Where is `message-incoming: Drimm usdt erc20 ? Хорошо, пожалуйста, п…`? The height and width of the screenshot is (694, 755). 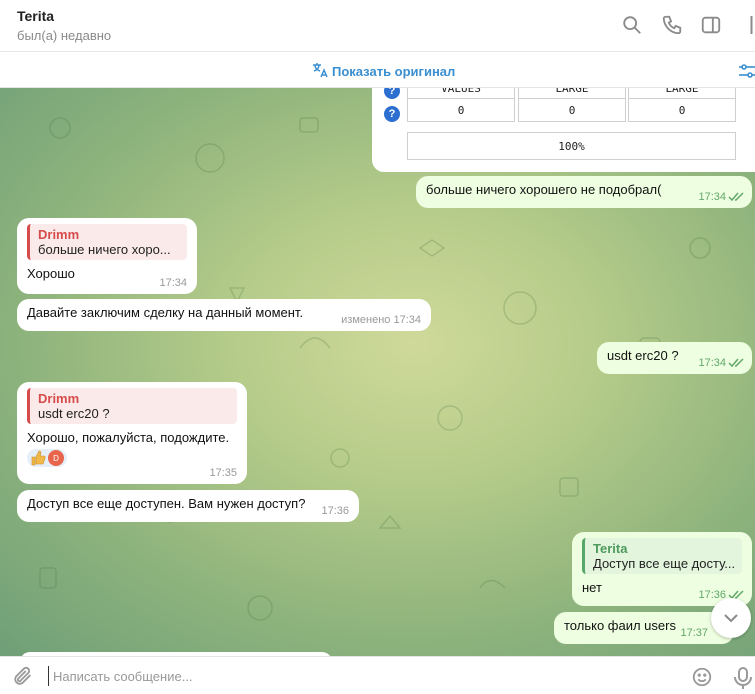 message-incoming: Drimm usdt erc20 ? Хорошо, пожалуйста, п… is located at coordinates (132, 433).